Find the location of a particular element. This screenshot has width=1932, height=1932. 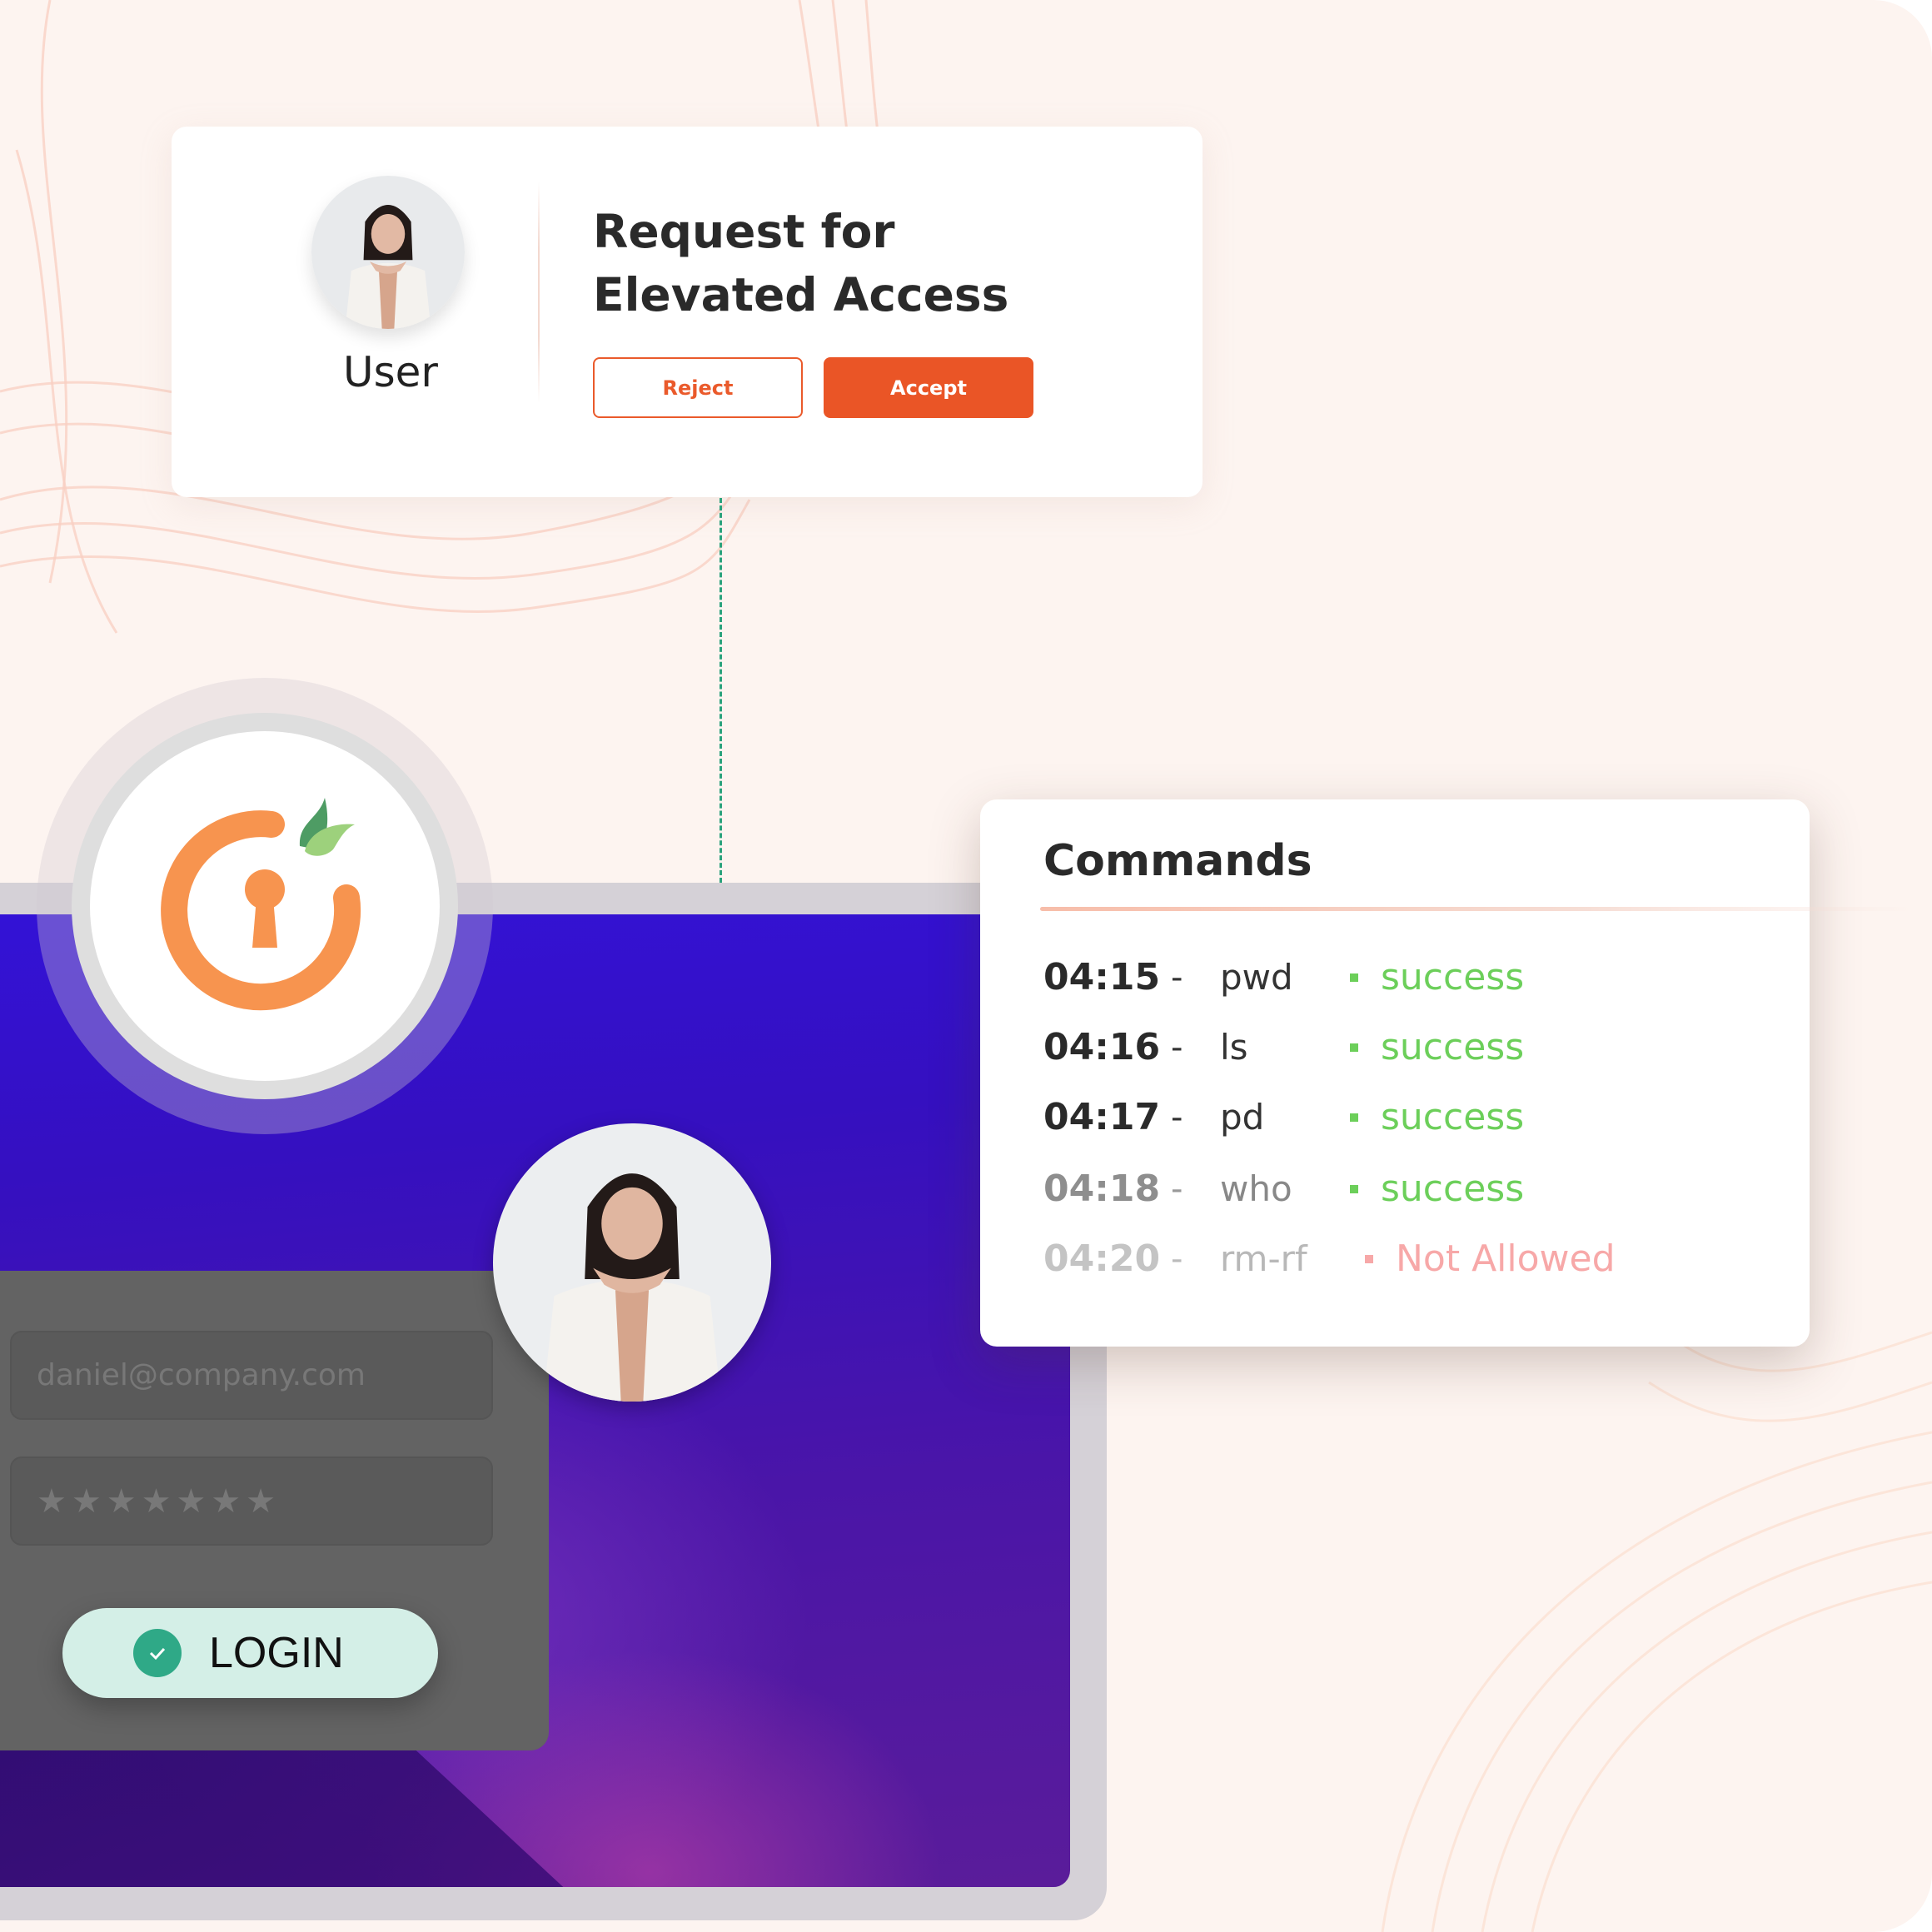

command-row: 04:18 - who success is located at coordinates (1395, 1189).